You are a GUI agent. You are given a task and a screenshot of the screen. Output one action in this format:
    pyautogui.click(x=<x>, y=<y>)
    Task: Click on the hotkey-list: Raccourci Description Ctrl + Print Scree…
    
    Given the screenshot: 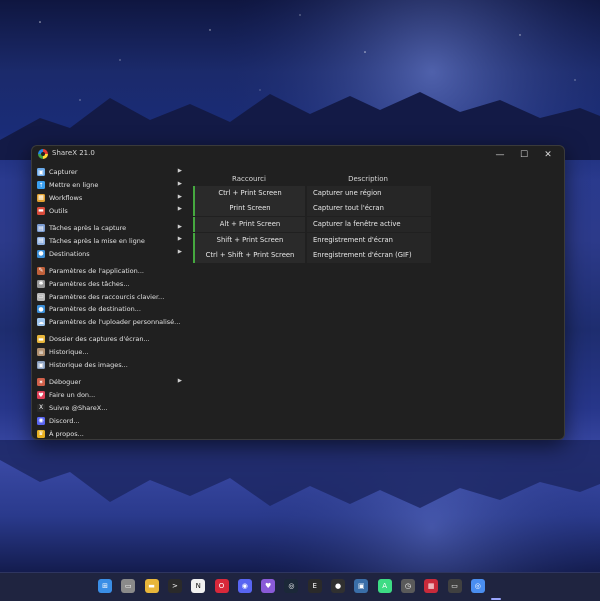 What is the action you would take?
    pyautogui.click(x=312, y=218)
    